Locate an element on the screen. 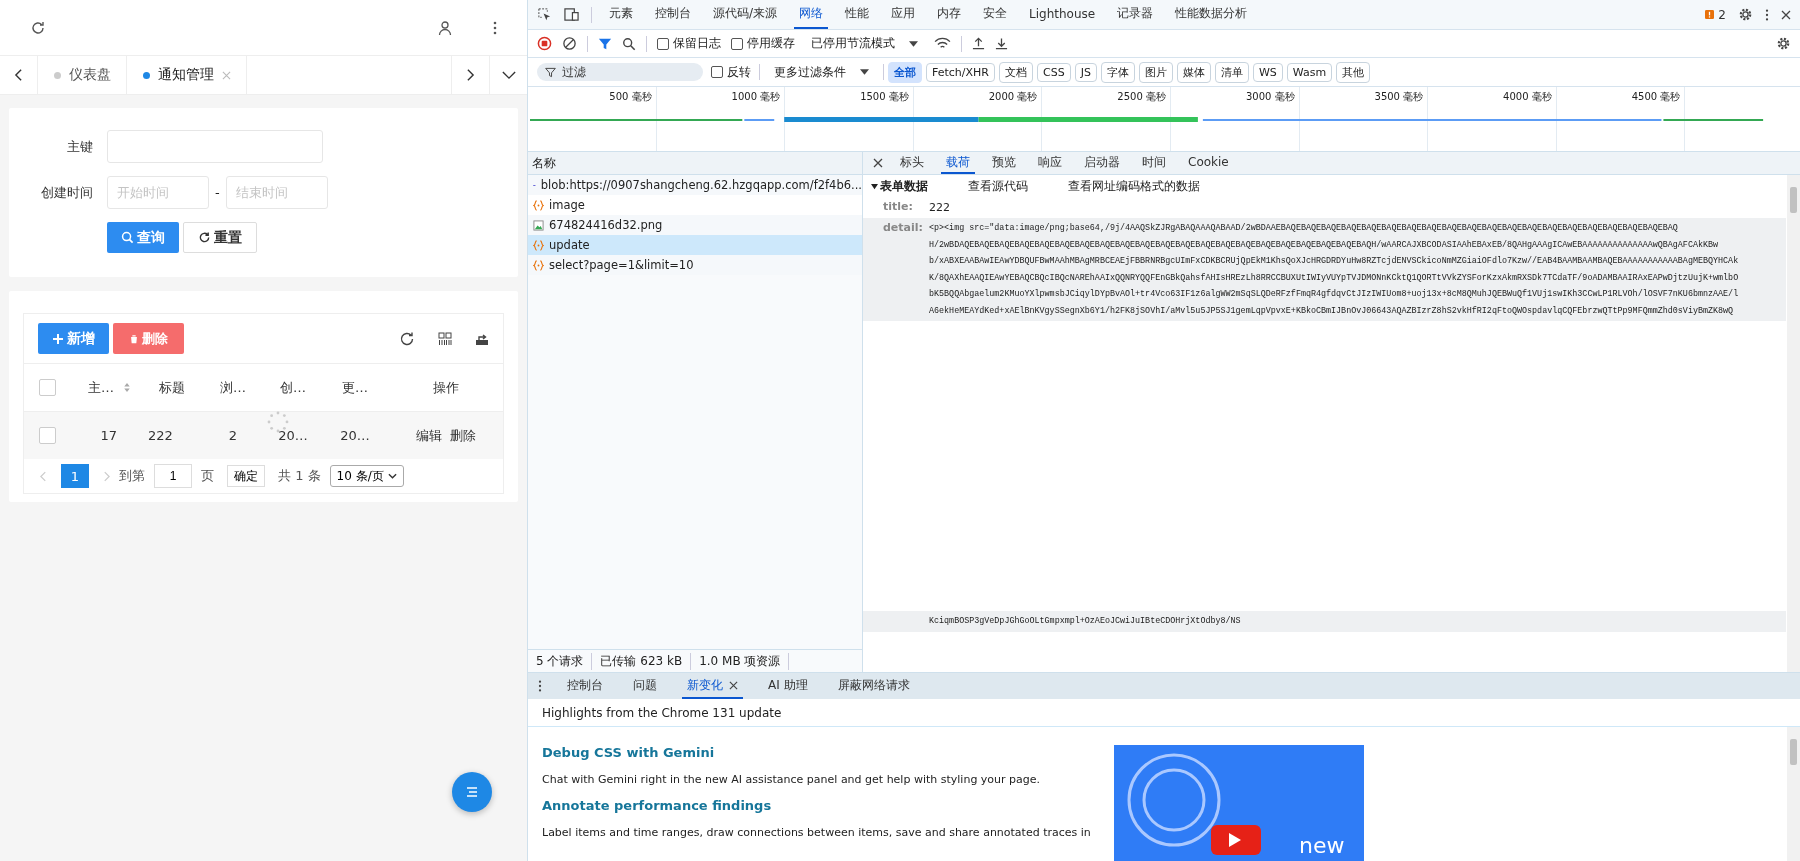 The width and height of the screenshot is (1800, 861). row-action-link: 编辑 is located at coordinates (429, 435).